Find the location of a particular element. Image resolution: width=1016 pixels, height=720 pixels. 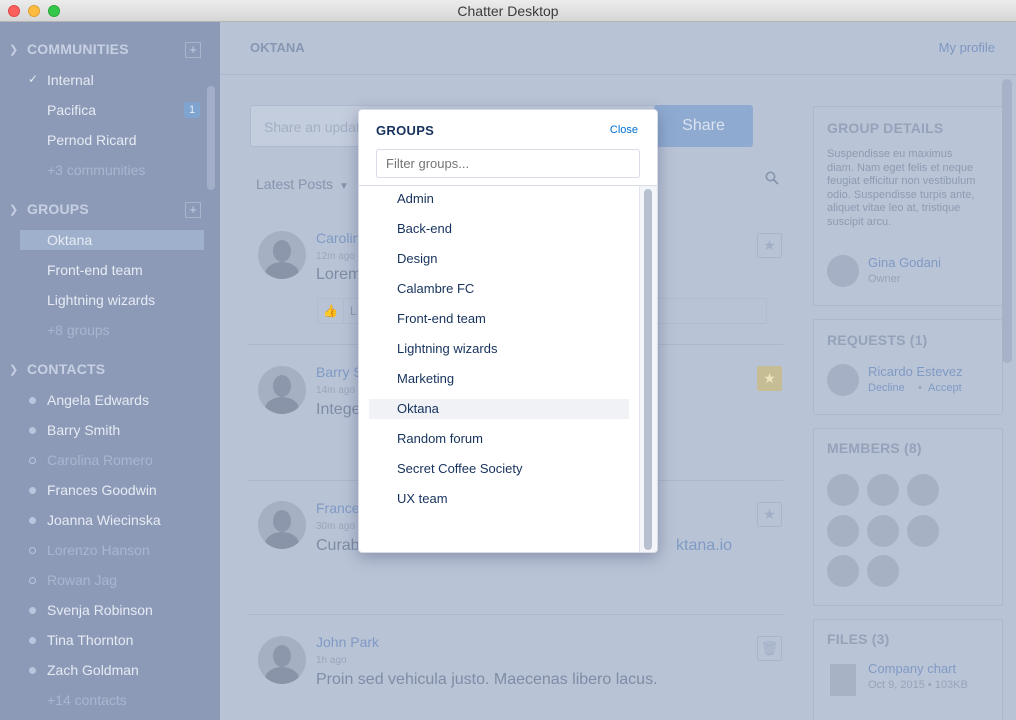

file-name: Company chart is located at coordinates (912, 668).